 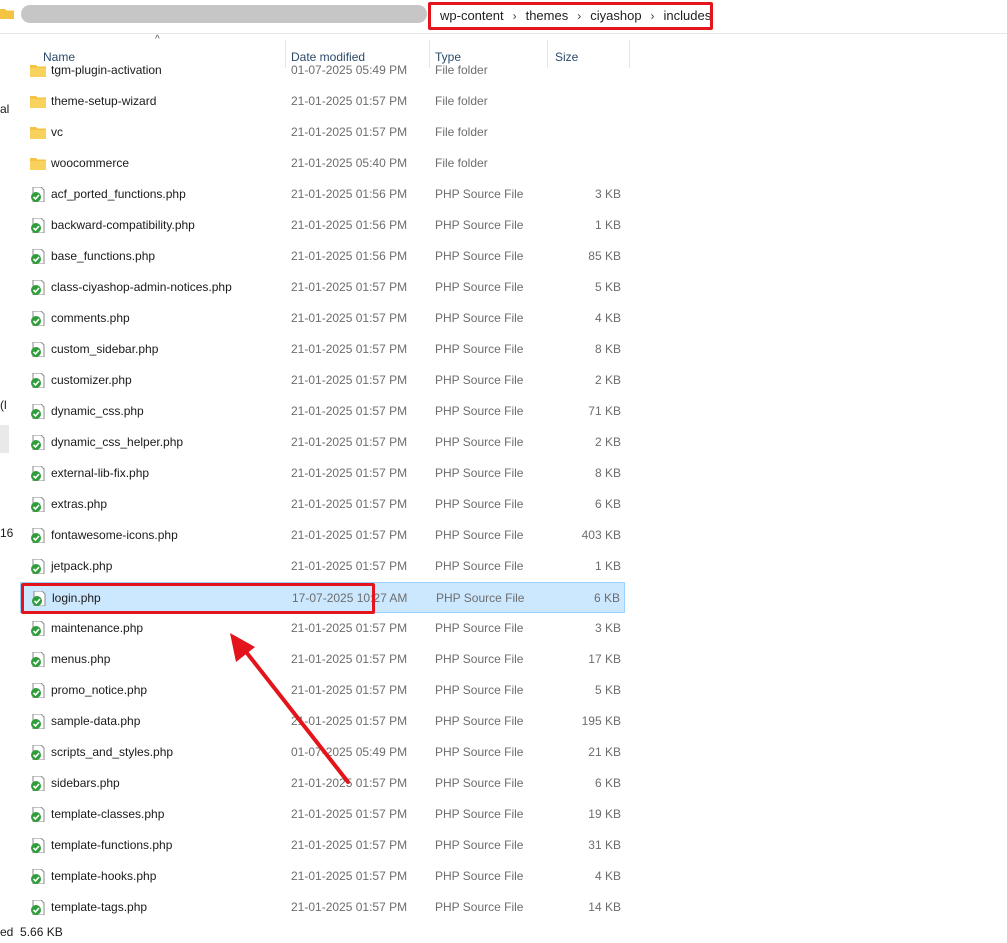 What do you see at coordinates (7, 533) in the screenshot?
I see `nav-pane-fragment: 16` at bounding box center [7, 533].